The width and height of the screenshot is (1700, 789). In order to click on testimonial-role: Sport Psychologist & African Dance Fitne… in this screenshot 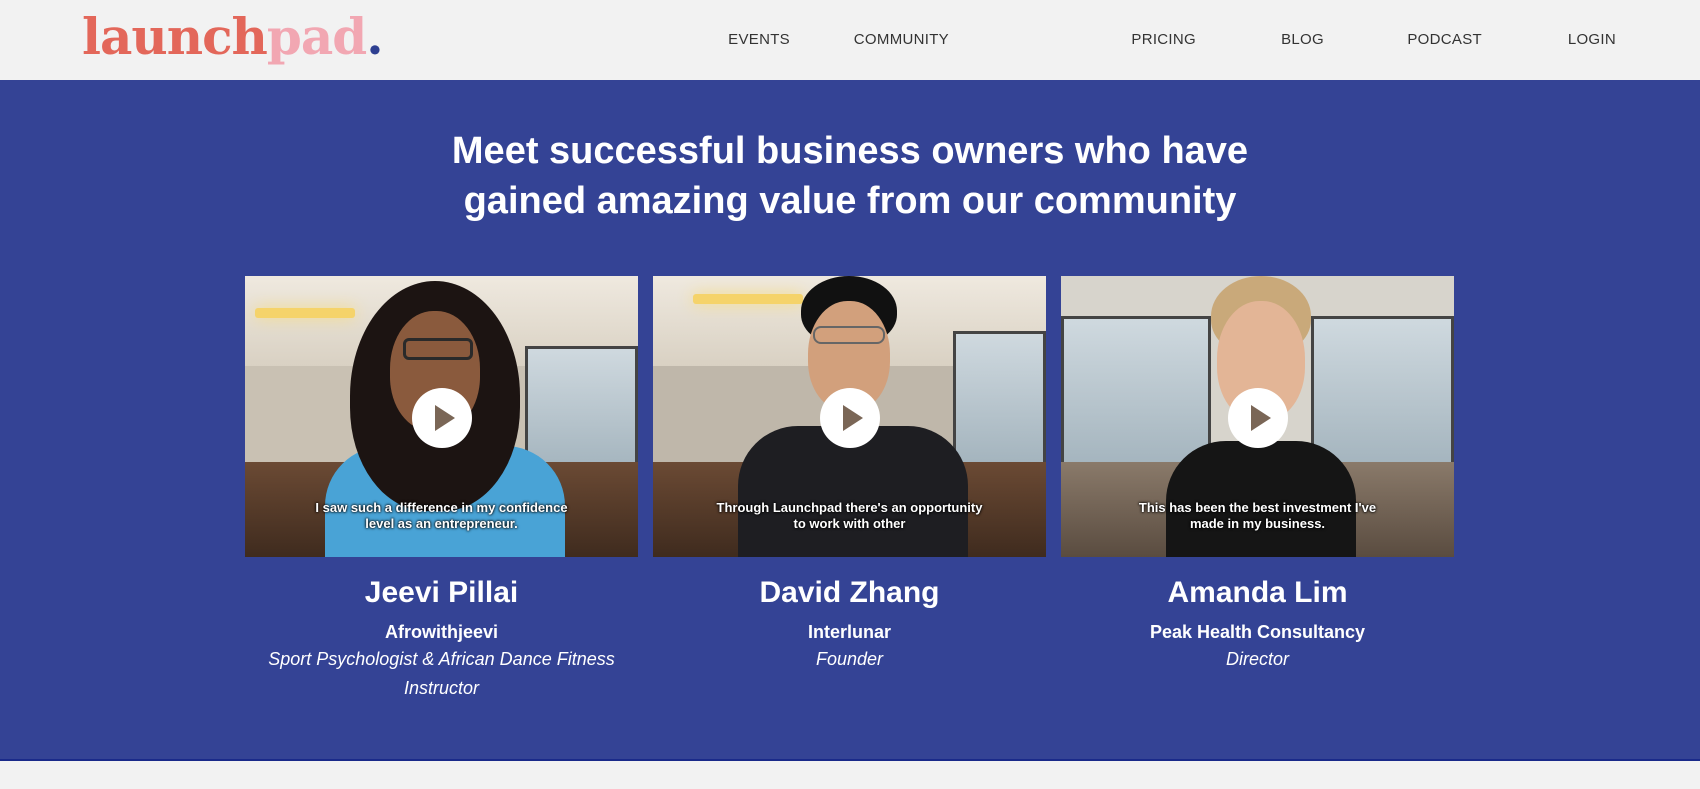, I will do `click(441, 673)`.